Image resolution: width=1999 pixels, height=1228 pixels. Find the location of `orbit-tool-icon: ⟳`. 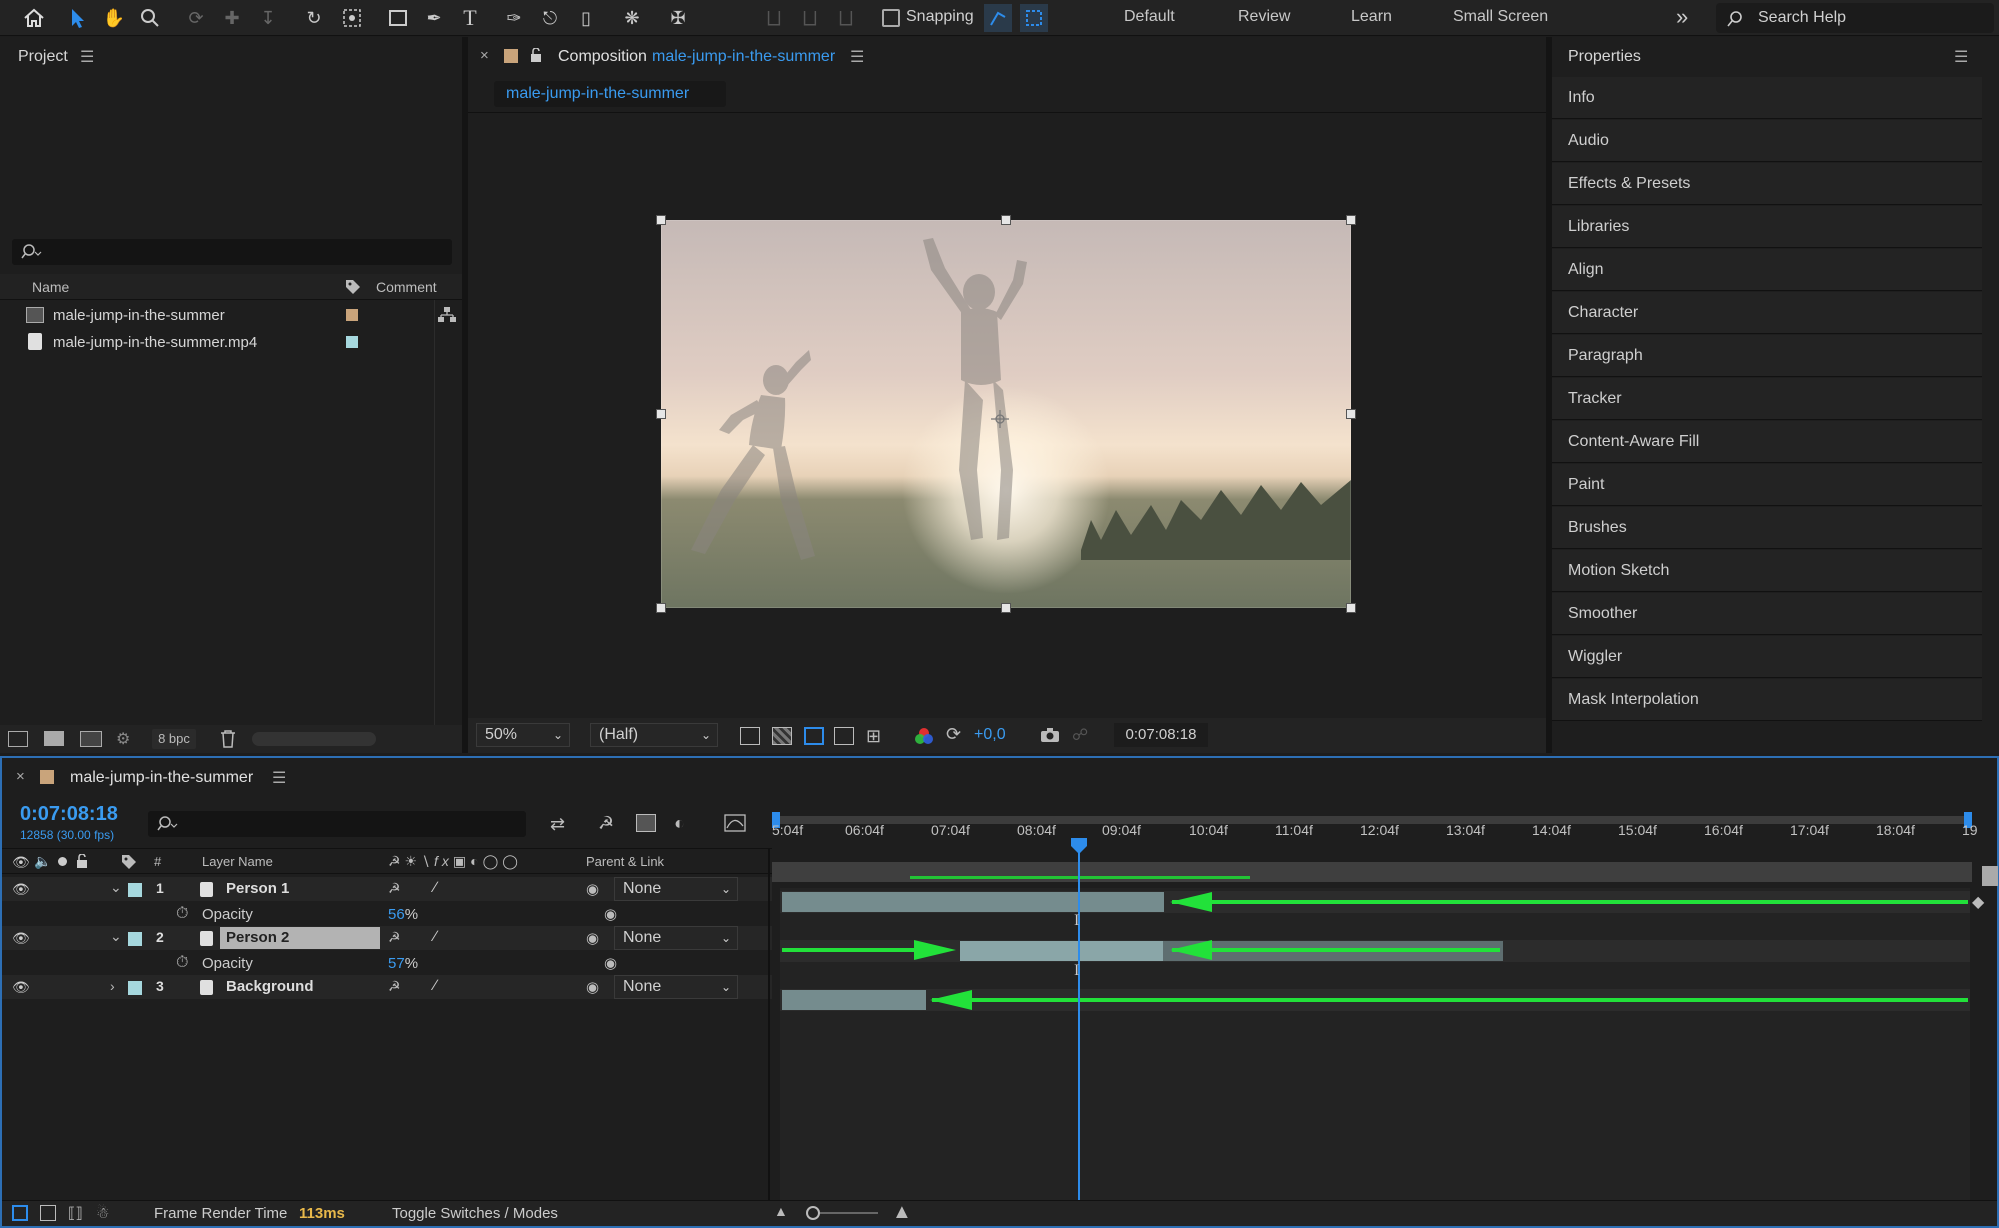

orbit-tool-icon: ⟳ is located at coordinates (196, 18).